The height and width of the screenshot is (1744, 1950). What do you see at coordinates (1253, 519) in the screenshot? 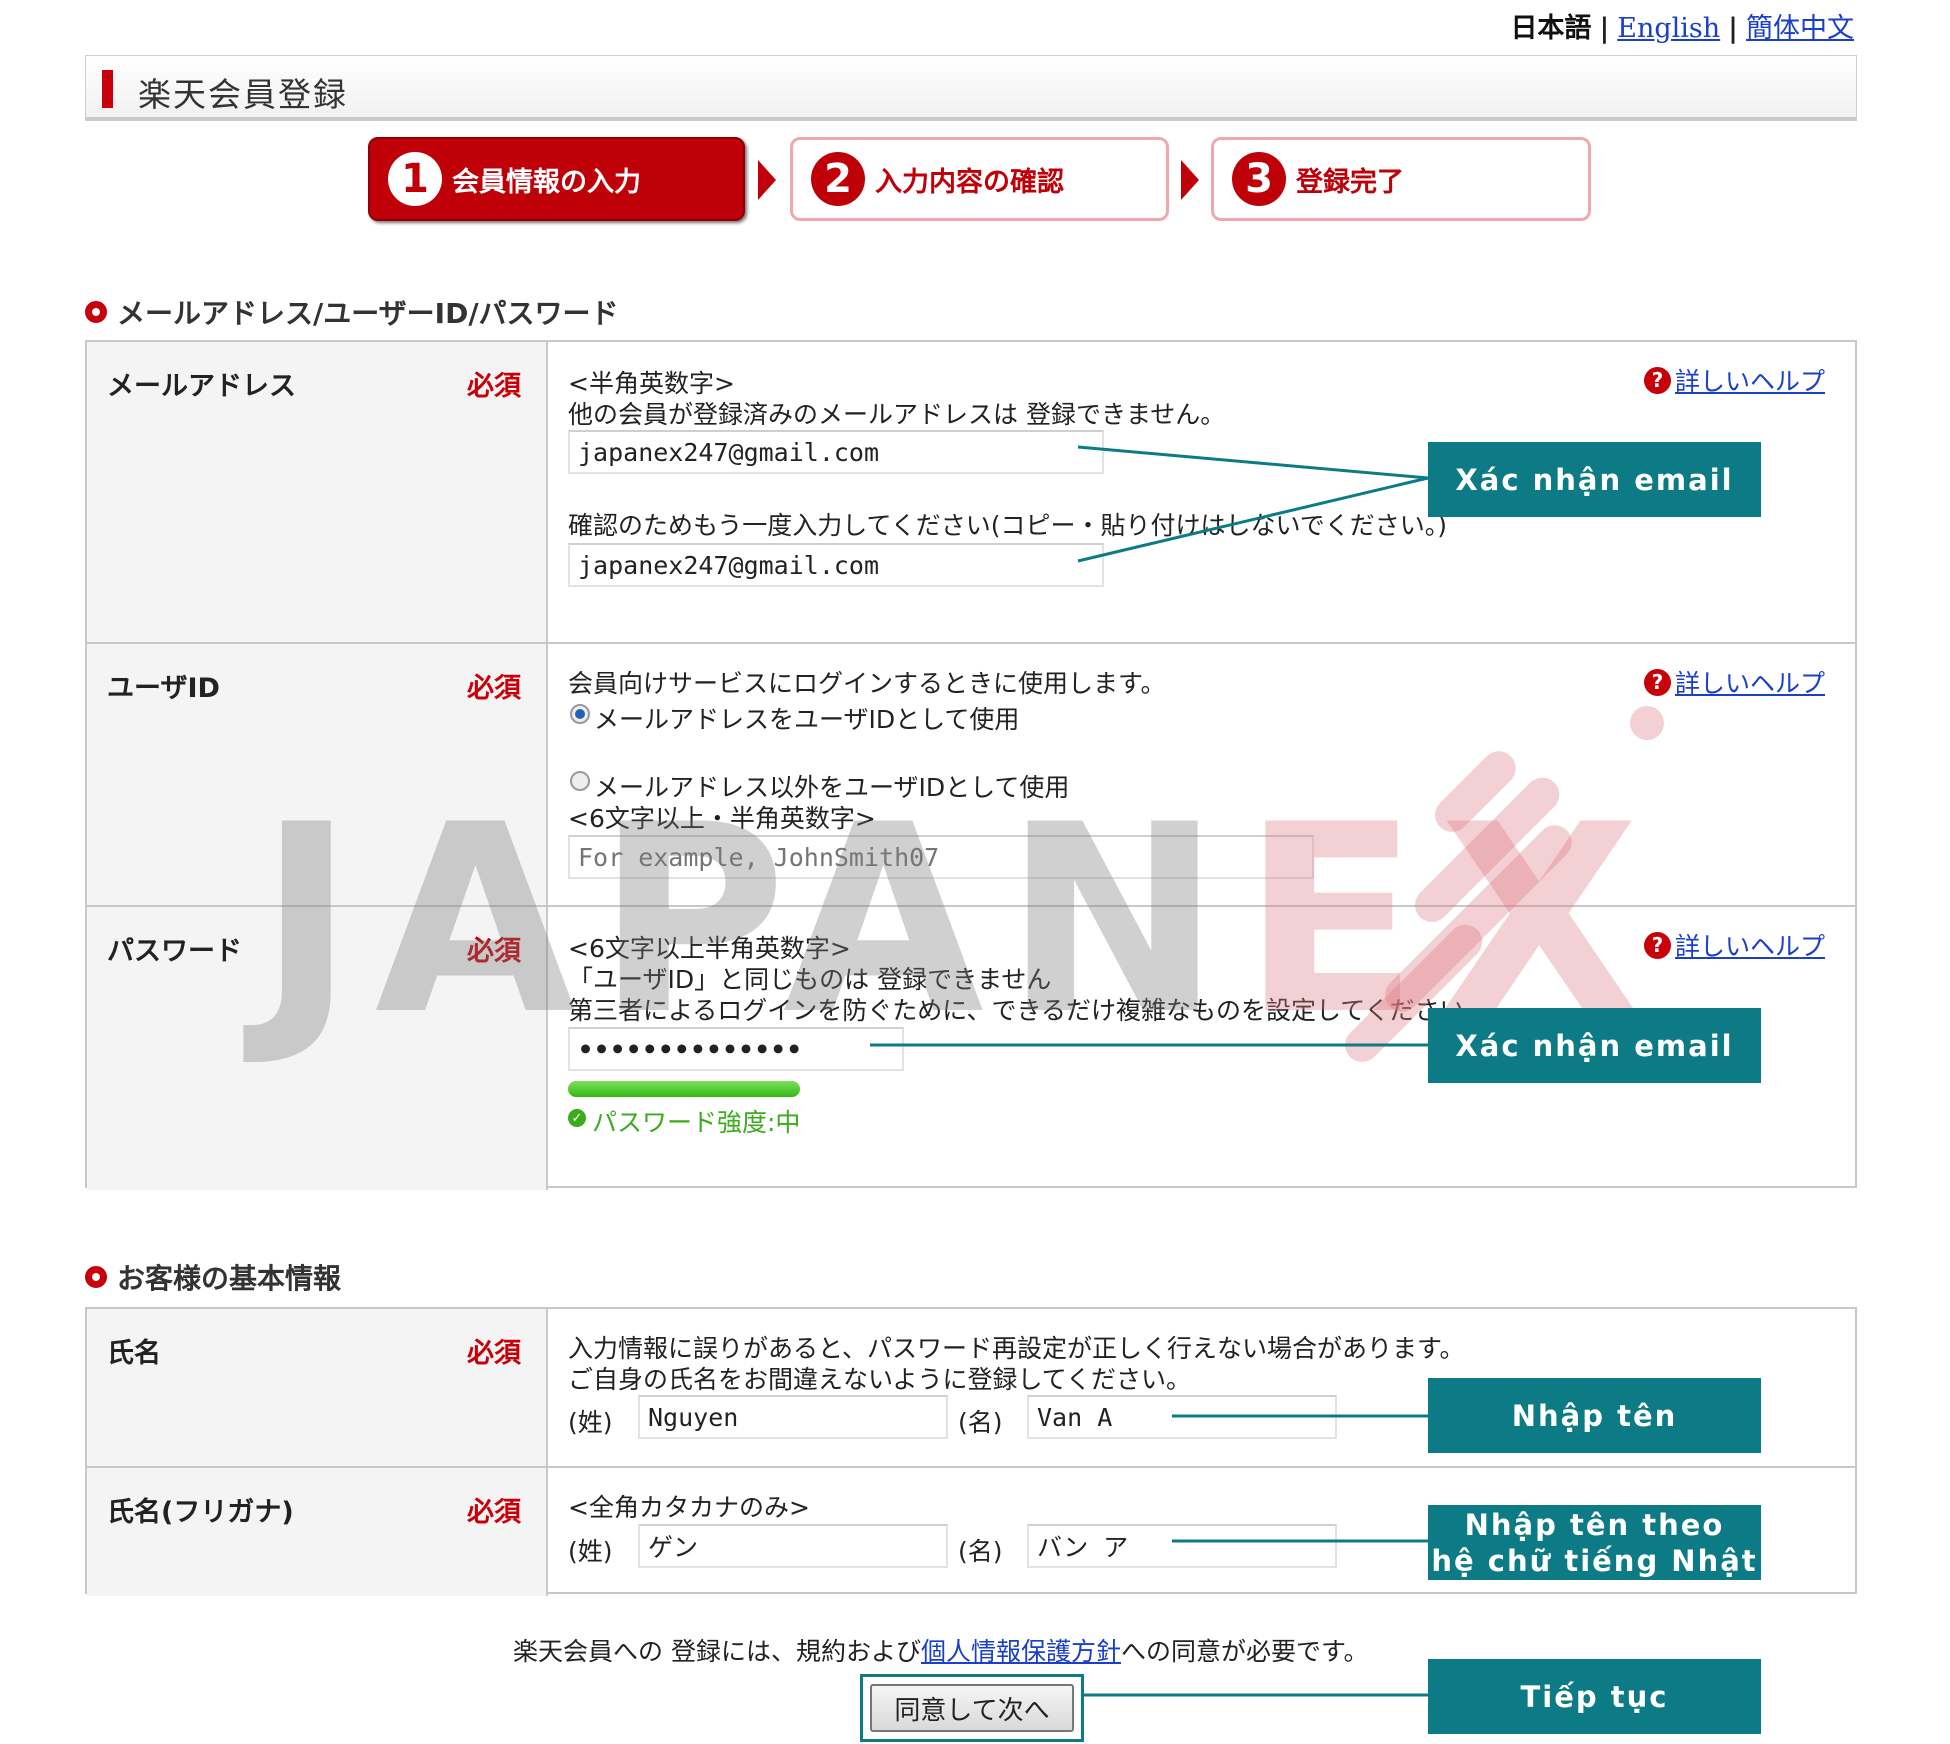
I see `callout-line-email-confirm` at bounding box center [1253, 519].